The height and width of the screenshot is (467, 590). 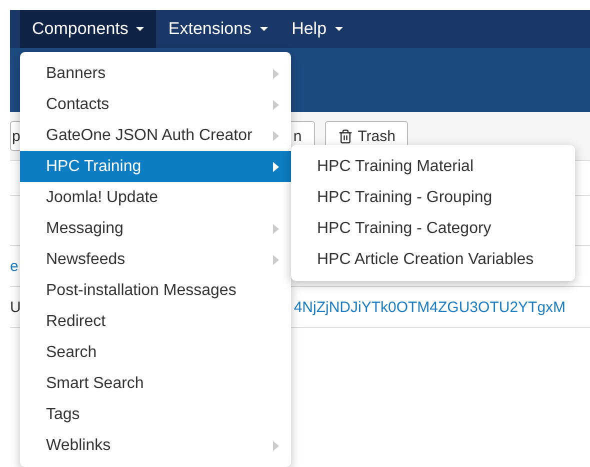 What do you see at coordinates (155, 352) in the screenshot?
I see `menu-item: Search` at bounding box center [155, 352].